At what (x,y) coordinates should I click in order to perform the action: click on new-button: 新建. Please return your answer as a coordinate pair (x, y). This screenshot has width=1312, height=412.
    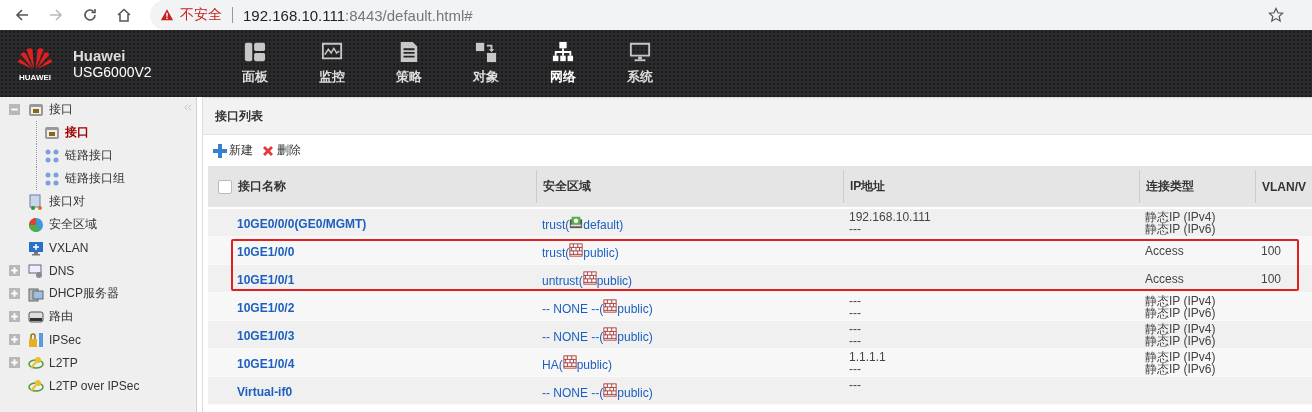
    Looking at the image, I should click on (233, 150).